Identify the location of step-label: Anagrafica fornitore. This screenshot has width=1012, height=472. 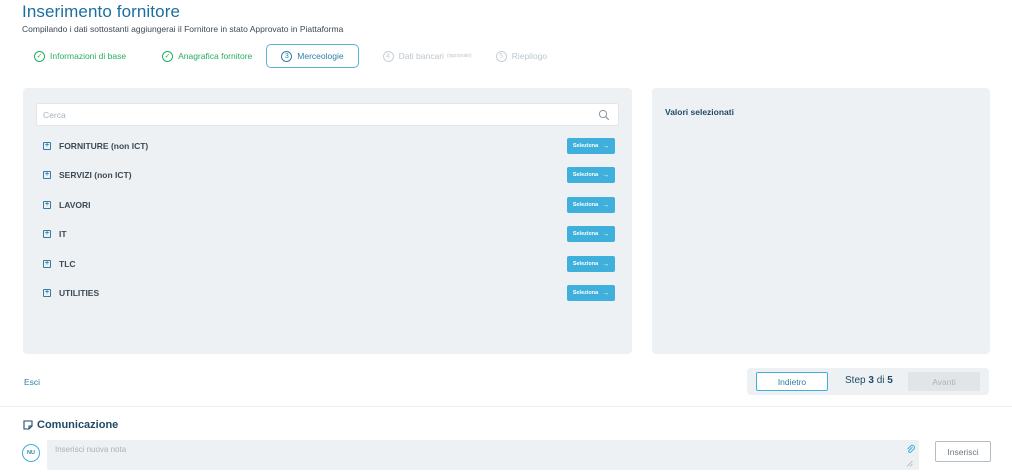
(215, 56).